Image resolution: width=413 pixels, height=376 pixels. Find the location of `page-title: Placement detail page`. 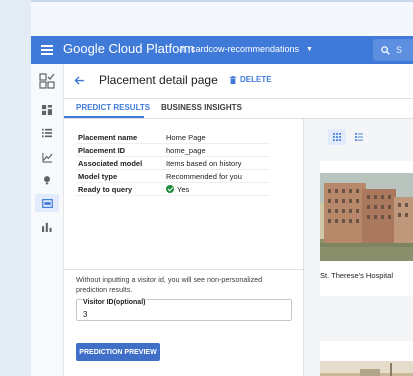

page-title: Placement detail page is located at coordinates (158, 80).